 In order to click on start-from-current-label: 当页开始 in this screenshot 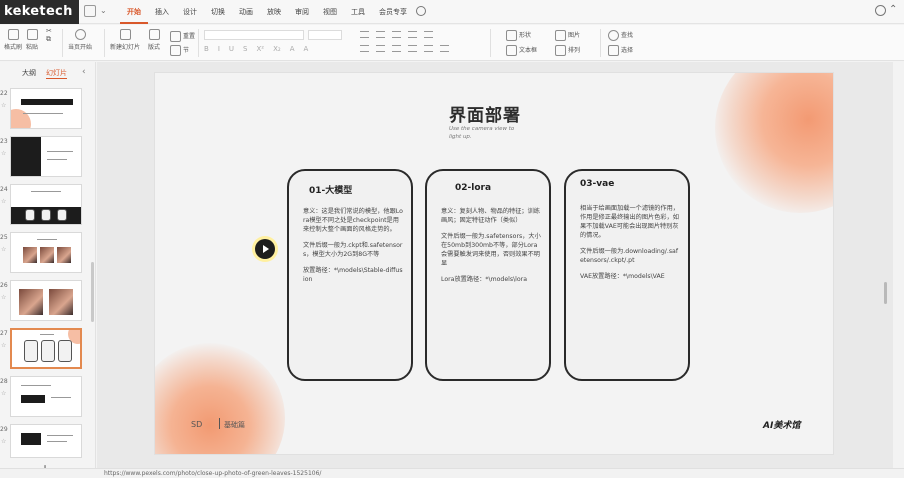, I will do `click(80, 47)`.